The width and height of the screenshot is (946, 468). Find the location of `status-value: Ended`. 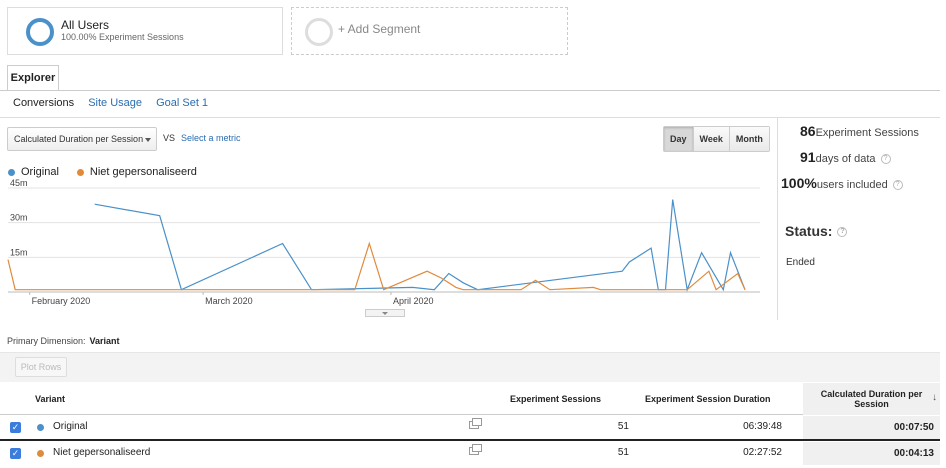

status-value: Ended is located at coordinates (800, 262).